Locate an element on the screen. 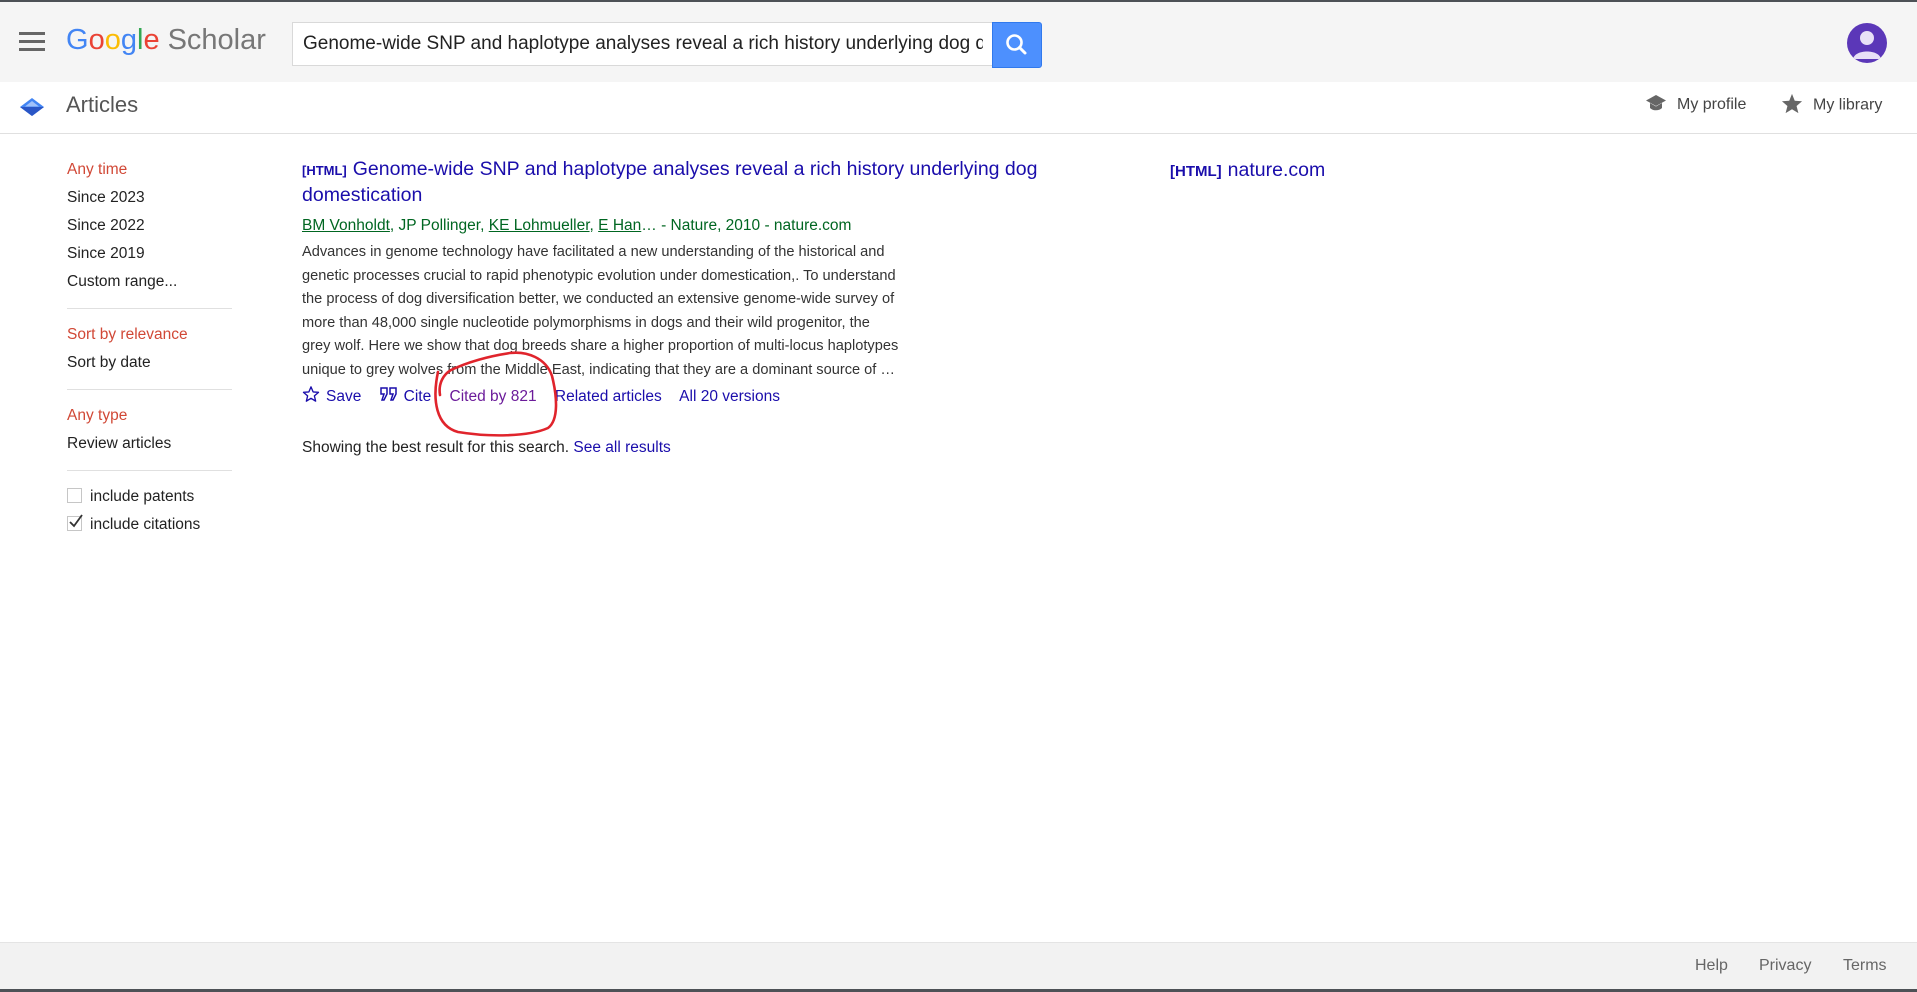  search-box is located at coordinates (642, 44).